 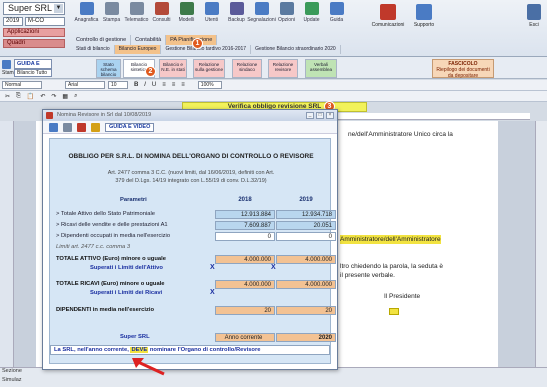 What do you see at coordinates (306, 236) in the screenshot?
I see `dipendenti-2019: 0` at bounding box center [306, 236].